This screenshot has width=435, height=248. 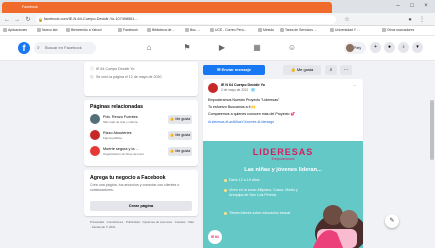 What do you see at coordinates (92, 68) in the screenshot?
I see `info-icon: ⓘ` at bounding box center [92, 68].